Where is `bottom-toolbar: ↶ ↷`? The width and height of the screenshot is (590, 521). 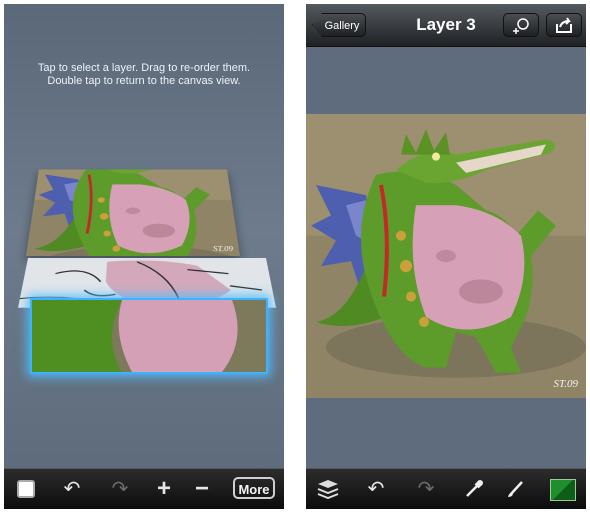 bottom-toolbar: ↶ ↷ is located at coordinates (446, 488).